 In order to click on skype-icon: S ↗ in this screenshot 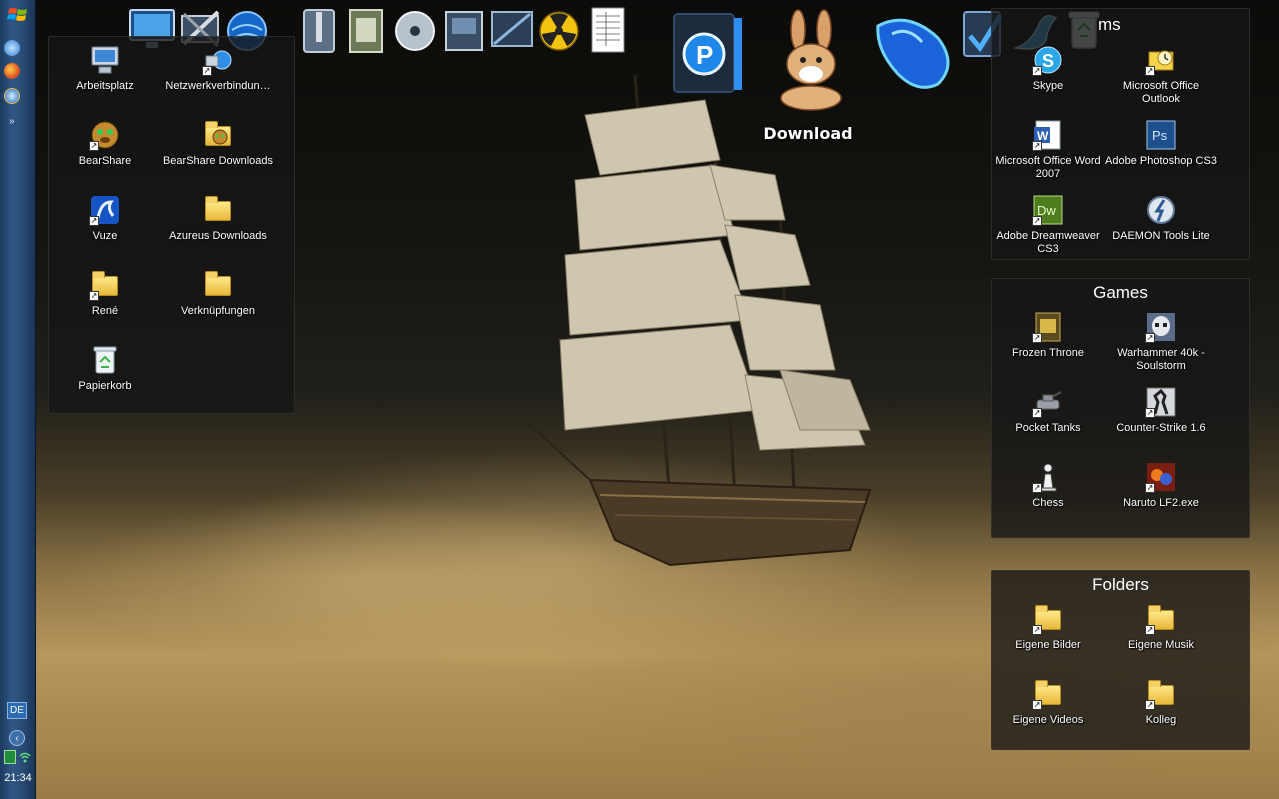, I will do `click(1048, 60)`.